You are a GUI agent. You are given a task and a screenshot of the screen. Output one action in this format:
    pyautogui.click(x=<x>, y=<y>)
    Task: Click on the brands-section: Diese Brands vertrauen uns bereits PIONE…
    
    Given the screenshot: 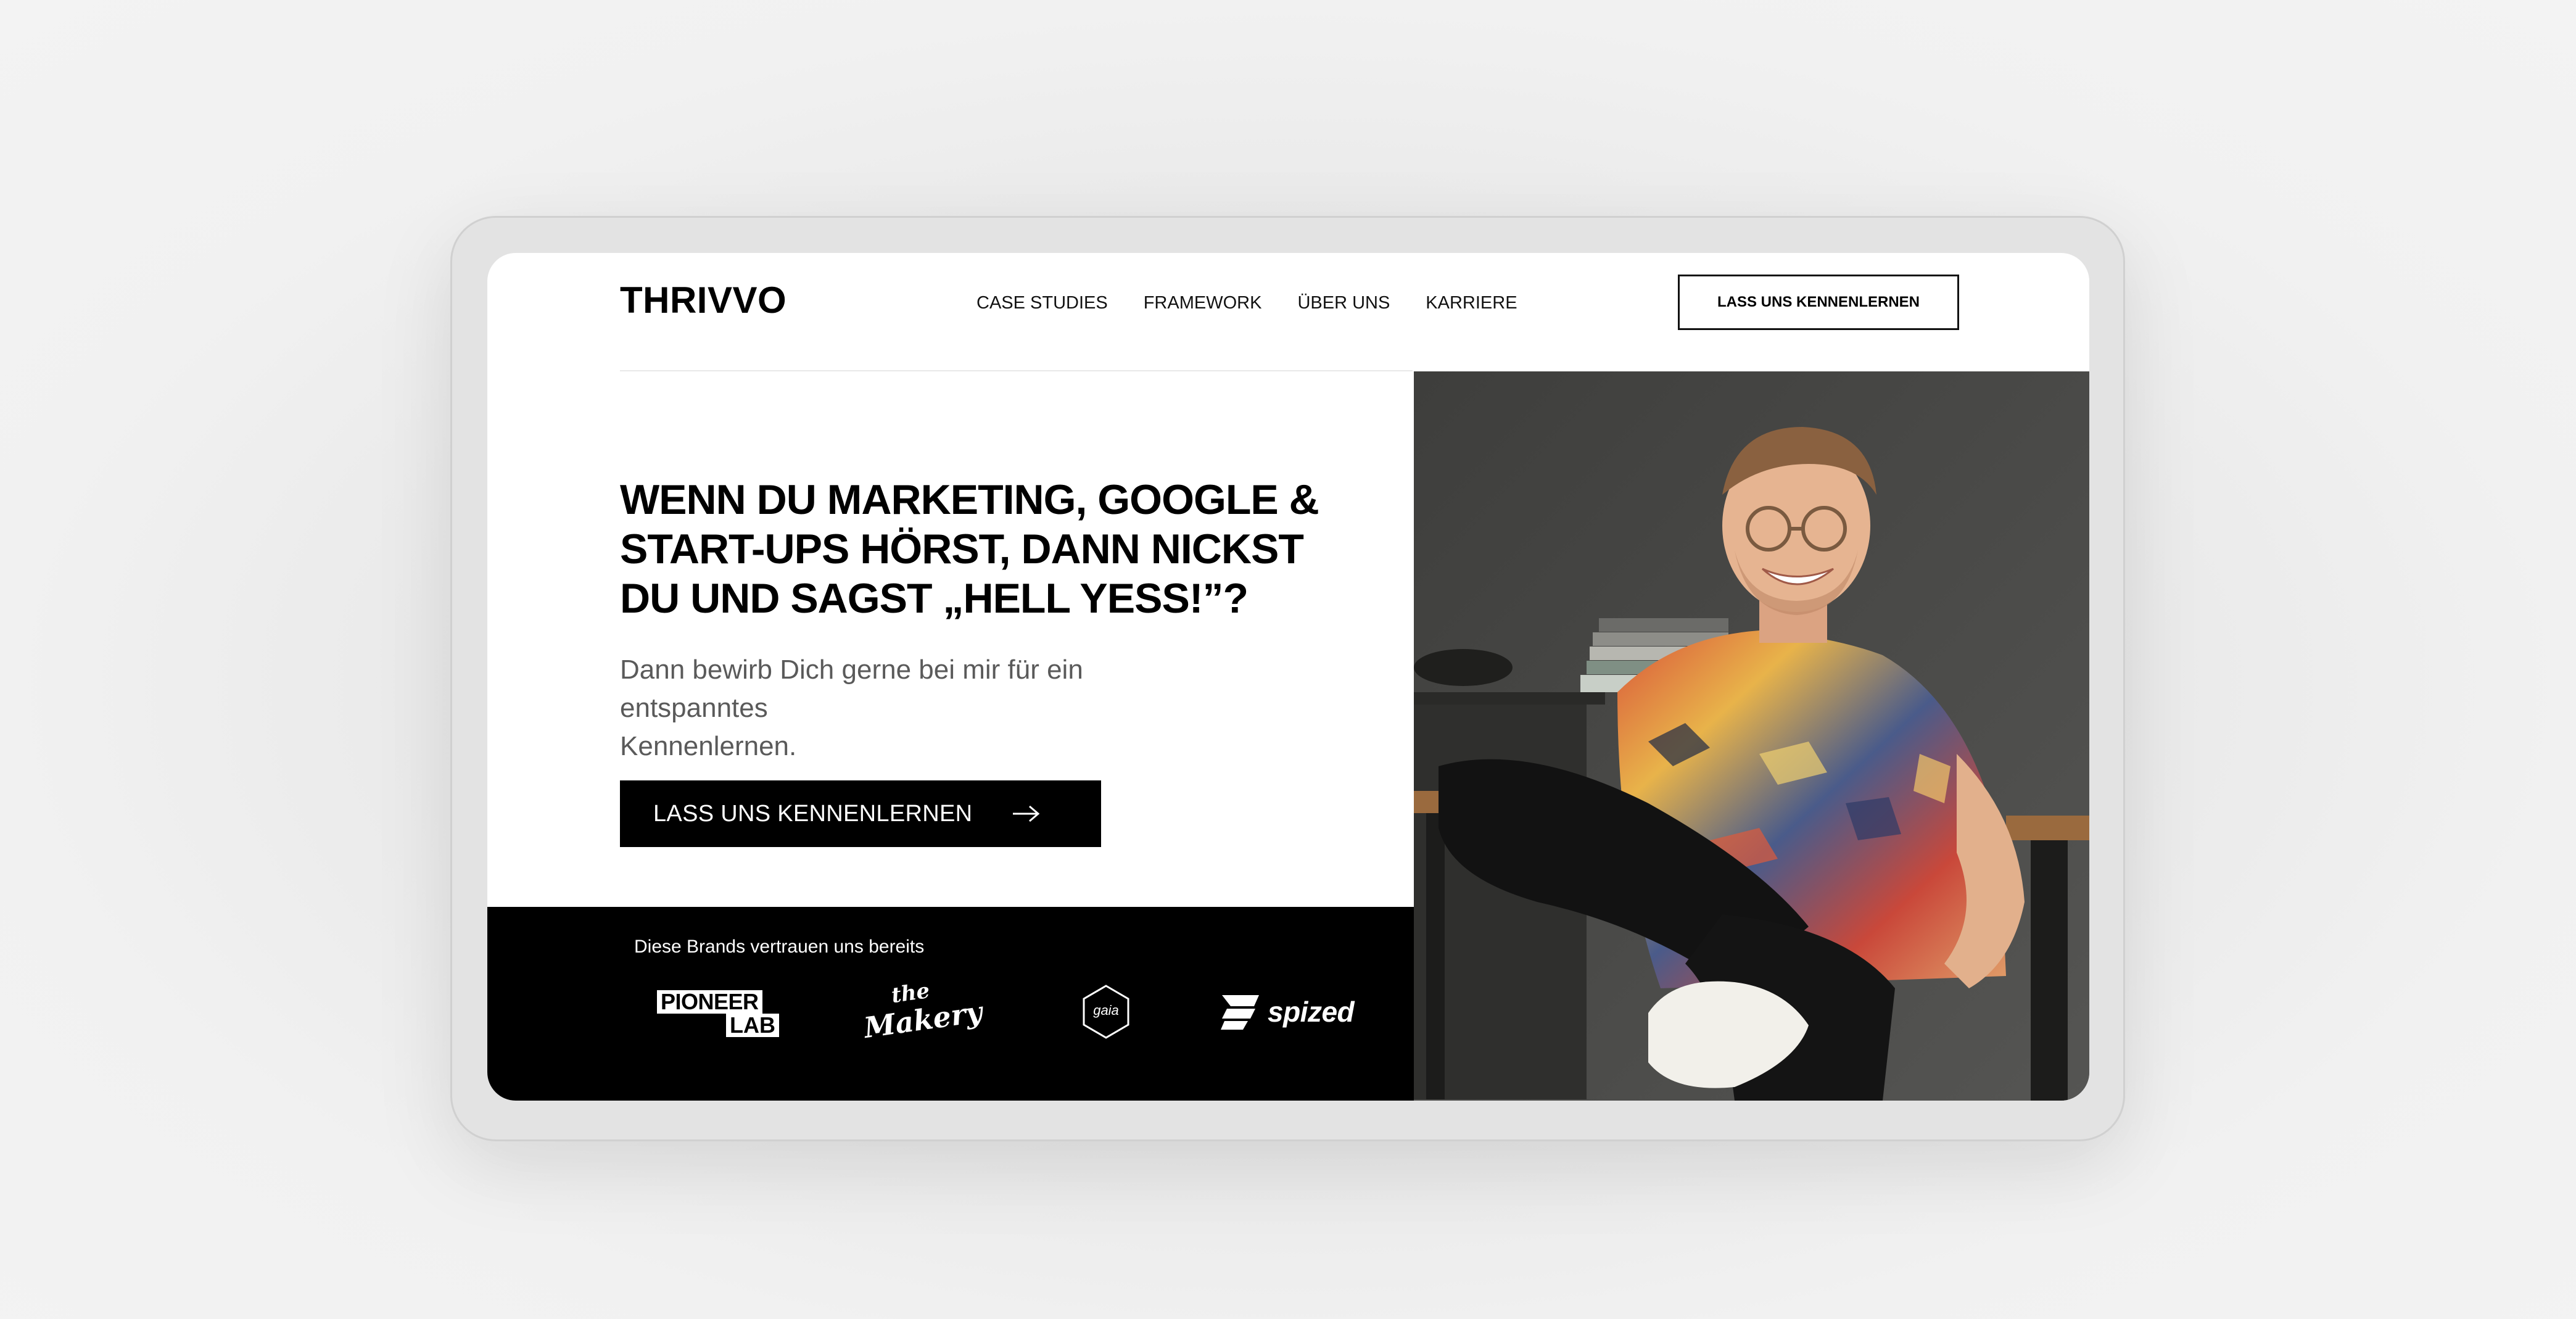 What is the action you would take?
    pyautogui.click(x=950, y=1004)
    